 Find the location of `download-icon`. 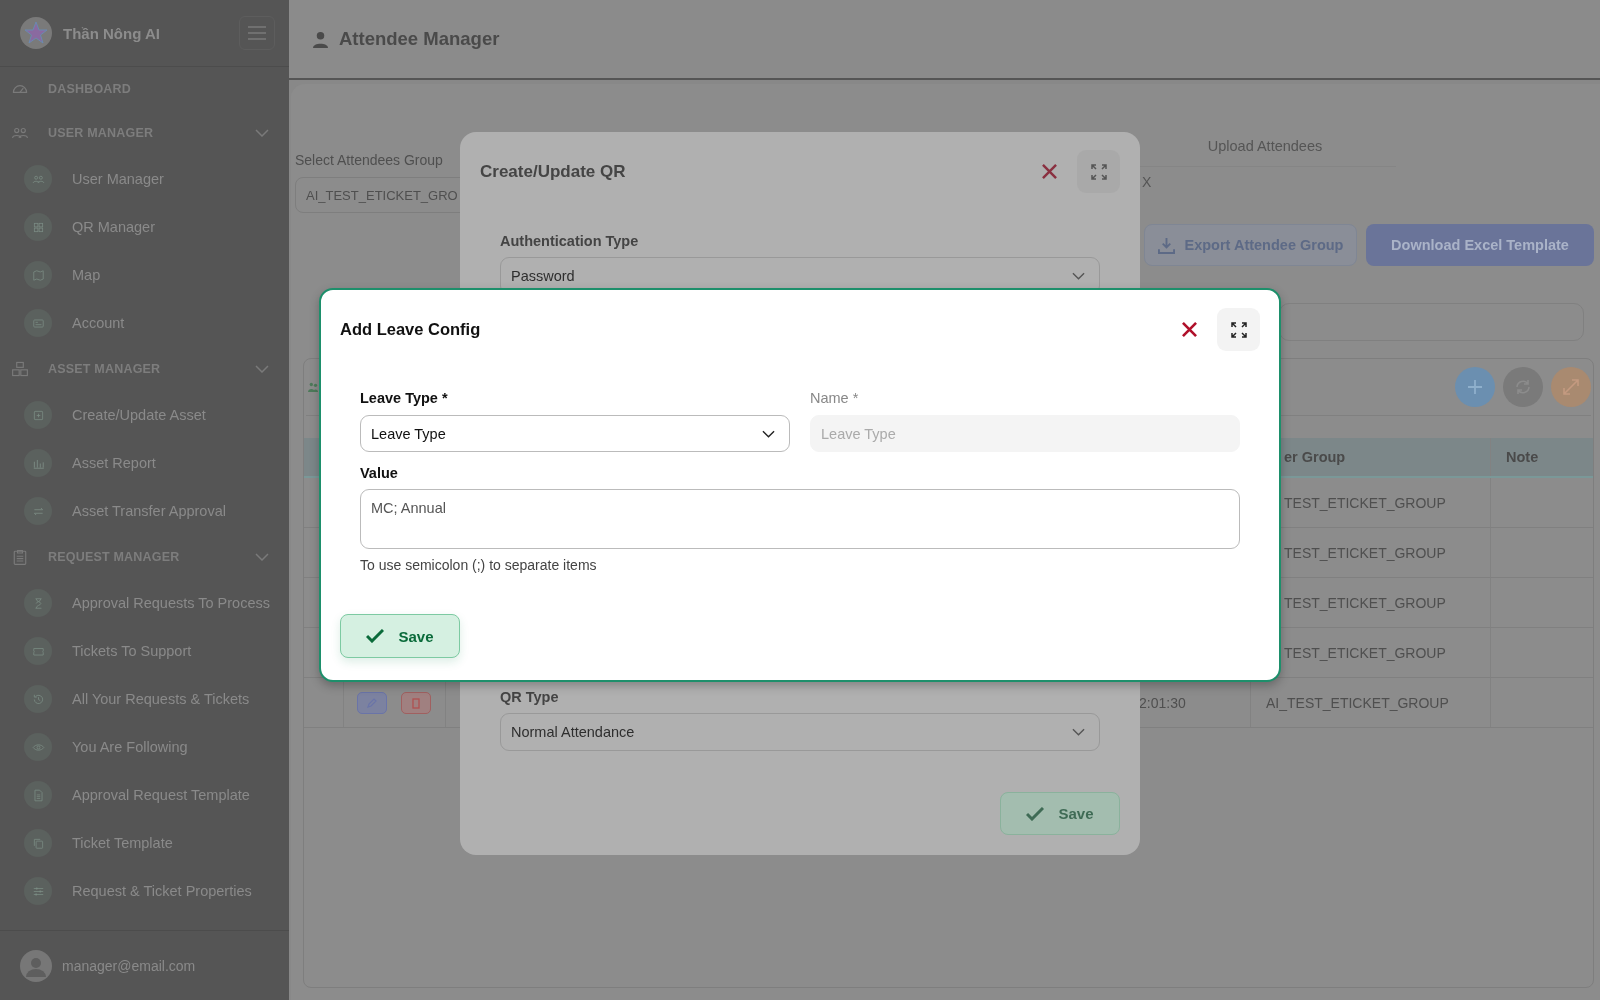

download-icon is located at coordinates (1166, 245).